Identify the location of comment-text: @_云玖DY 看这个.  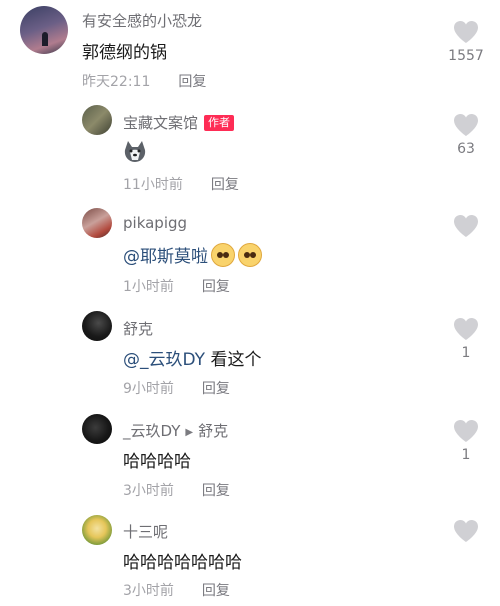
(192, 357).